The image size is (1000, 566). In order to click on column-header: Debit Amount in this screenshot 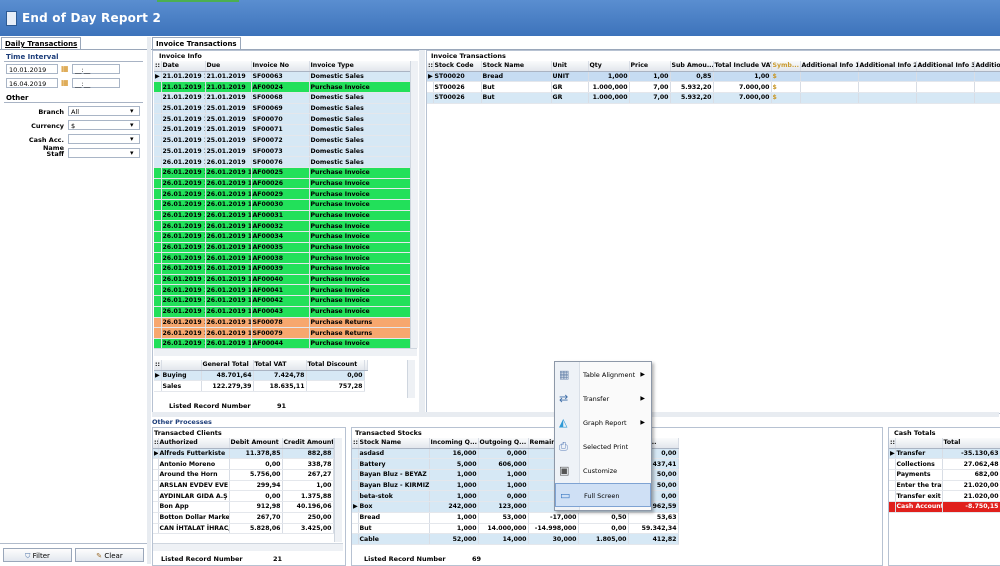, I will do `click(256, 443)`.